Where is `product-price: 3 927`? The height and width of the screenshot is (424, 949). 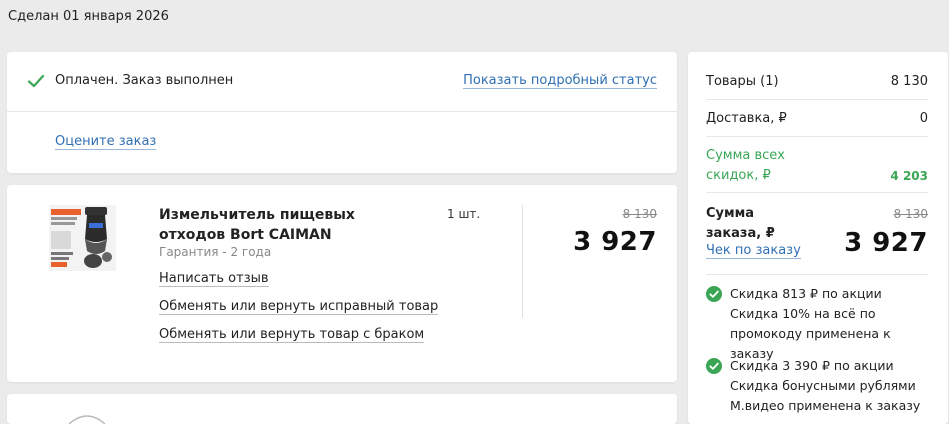 product-price: 3 927 is located at coordinates (615, 242).